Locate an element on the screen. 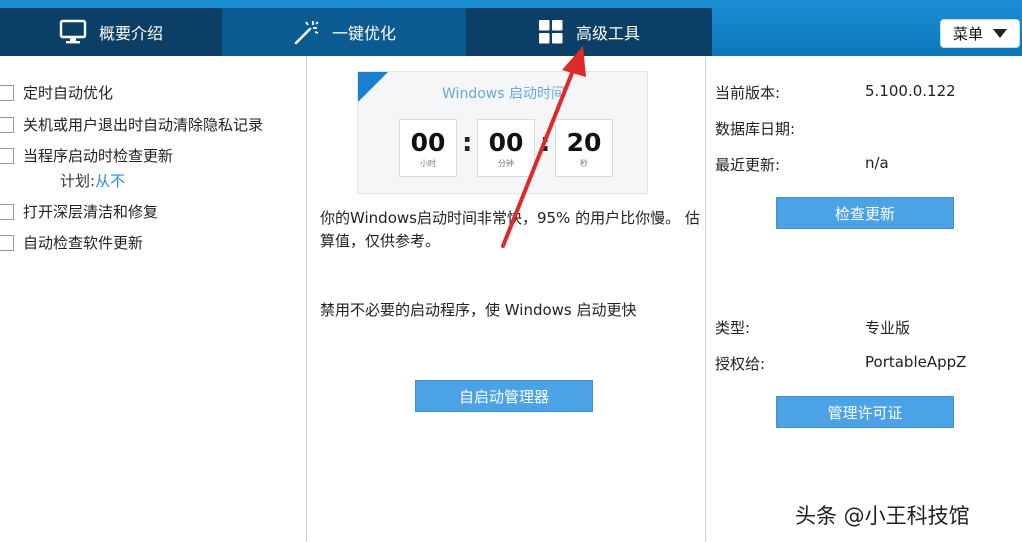 The width and height of the screenshot is (1022, 542). option-check-update-on-start: 当程序启动时检查更新 is located at coordinates (86, 155).